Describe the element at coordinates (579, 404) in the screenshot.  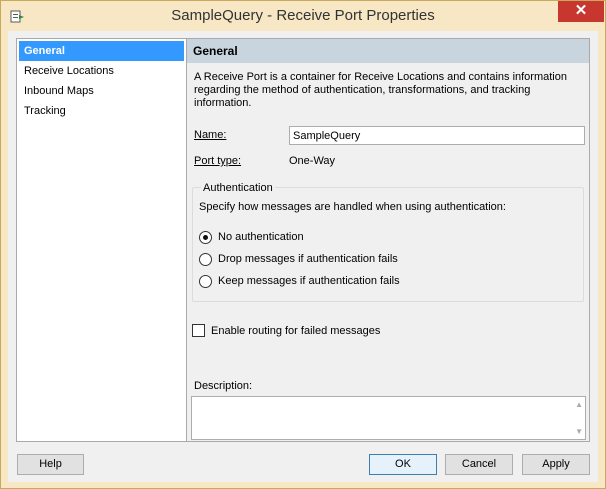
I see `scroll-up-icon: ▲` at that location.